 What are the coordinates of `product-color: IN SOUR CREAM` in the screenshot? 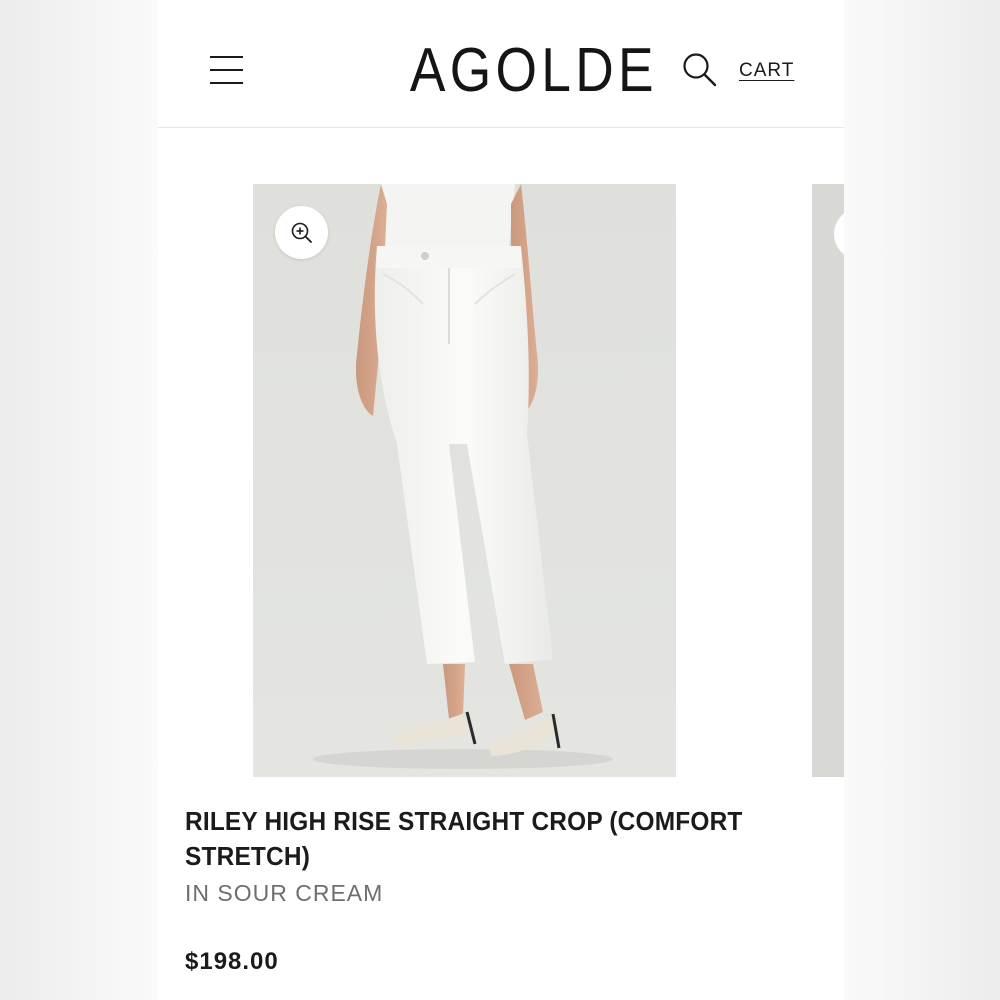 It's located at (284, 893).